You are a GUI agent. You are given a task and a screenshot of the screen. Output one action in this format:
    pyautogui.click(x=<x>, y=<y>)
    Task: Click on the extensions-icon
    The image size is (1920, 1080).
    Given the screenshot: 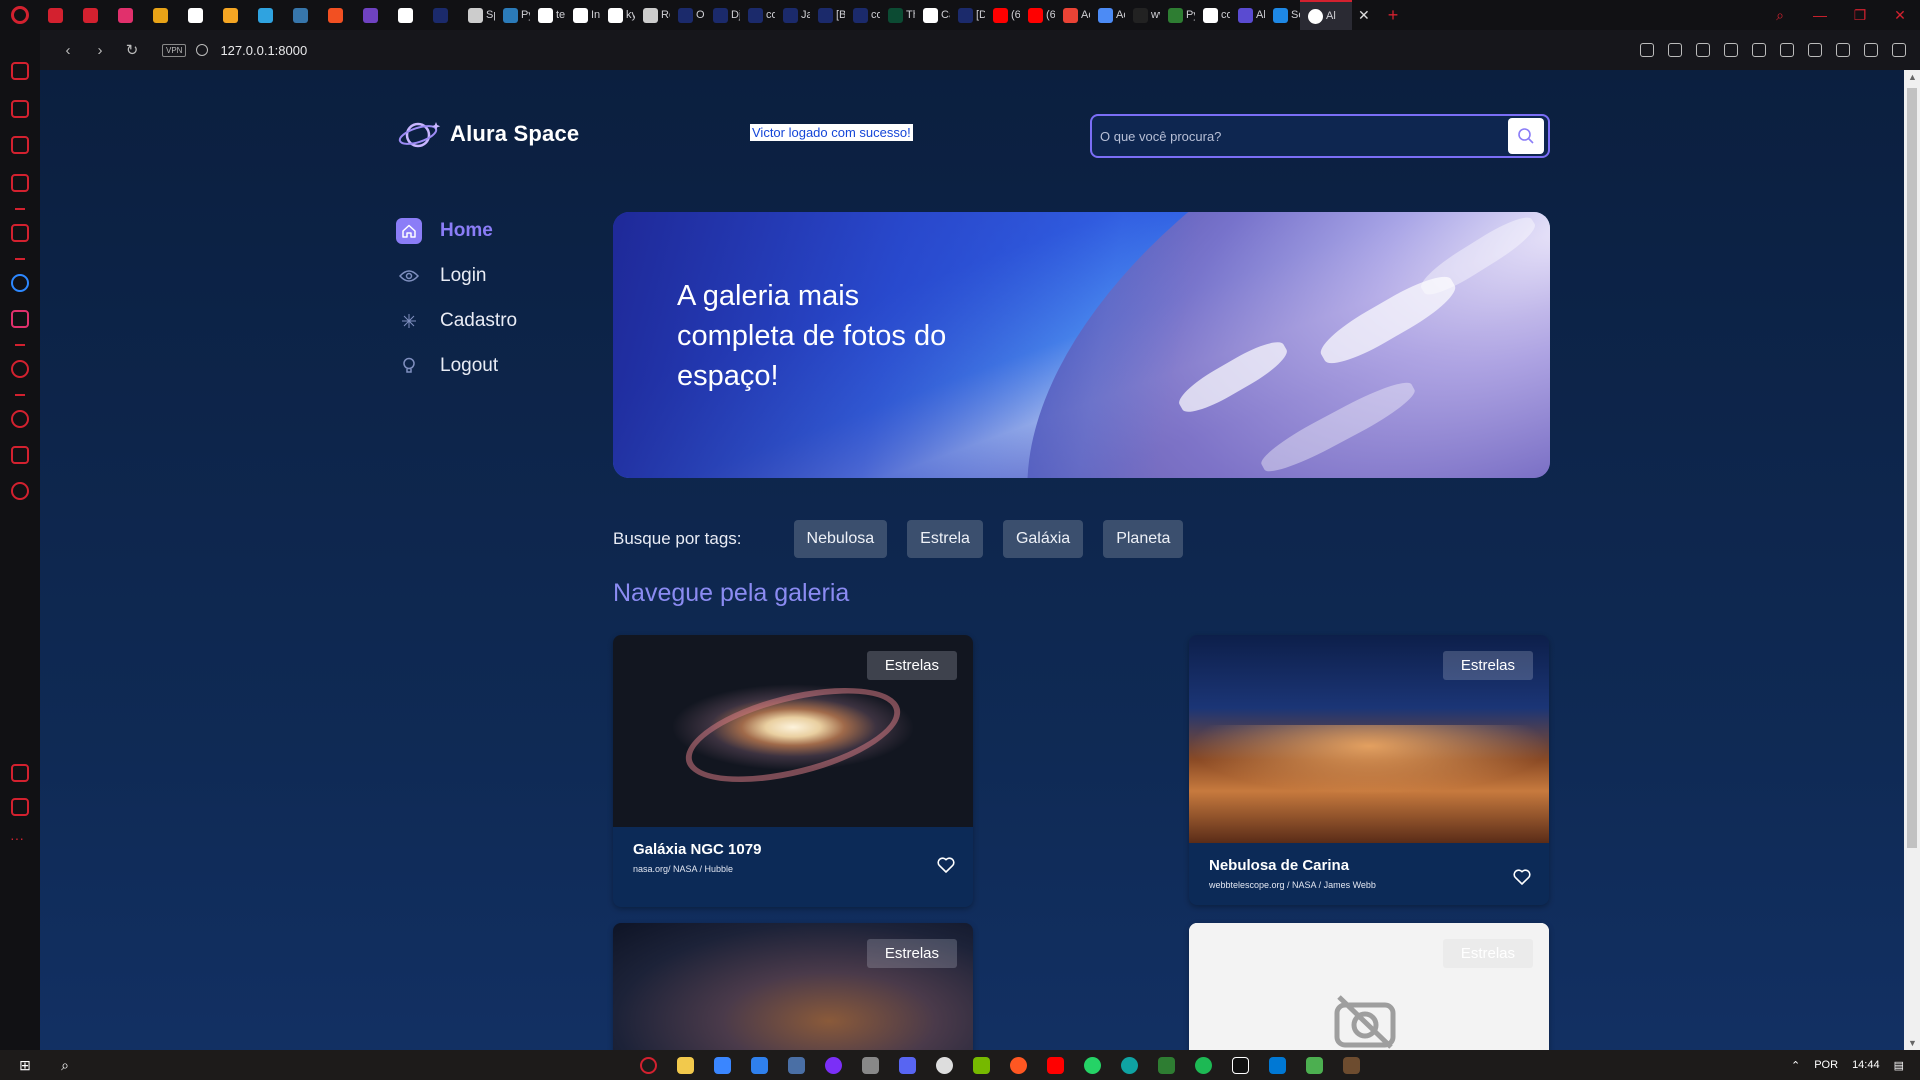 What is the action you would take?
    pyautogui.click(x=20, y=455)
    